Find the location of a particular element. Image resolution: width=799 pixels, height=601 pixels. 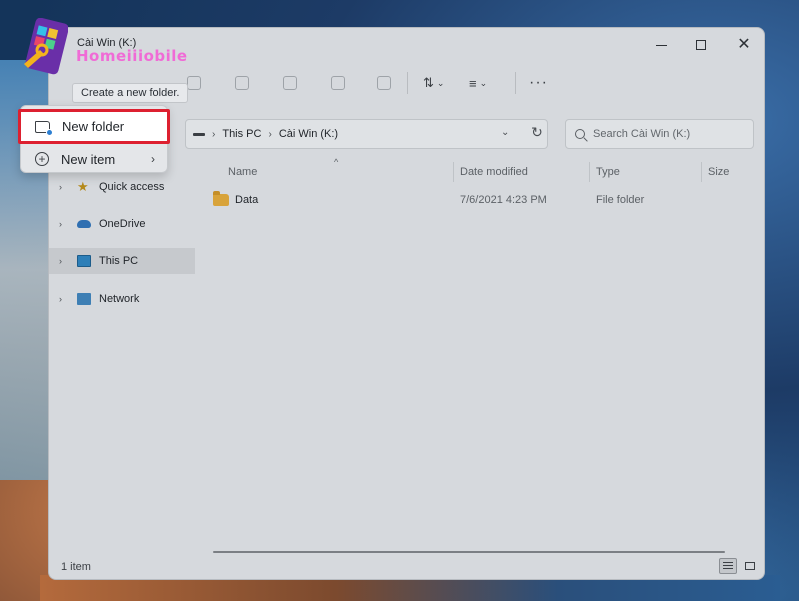

details-view-button is located at coordinates (728, 566).